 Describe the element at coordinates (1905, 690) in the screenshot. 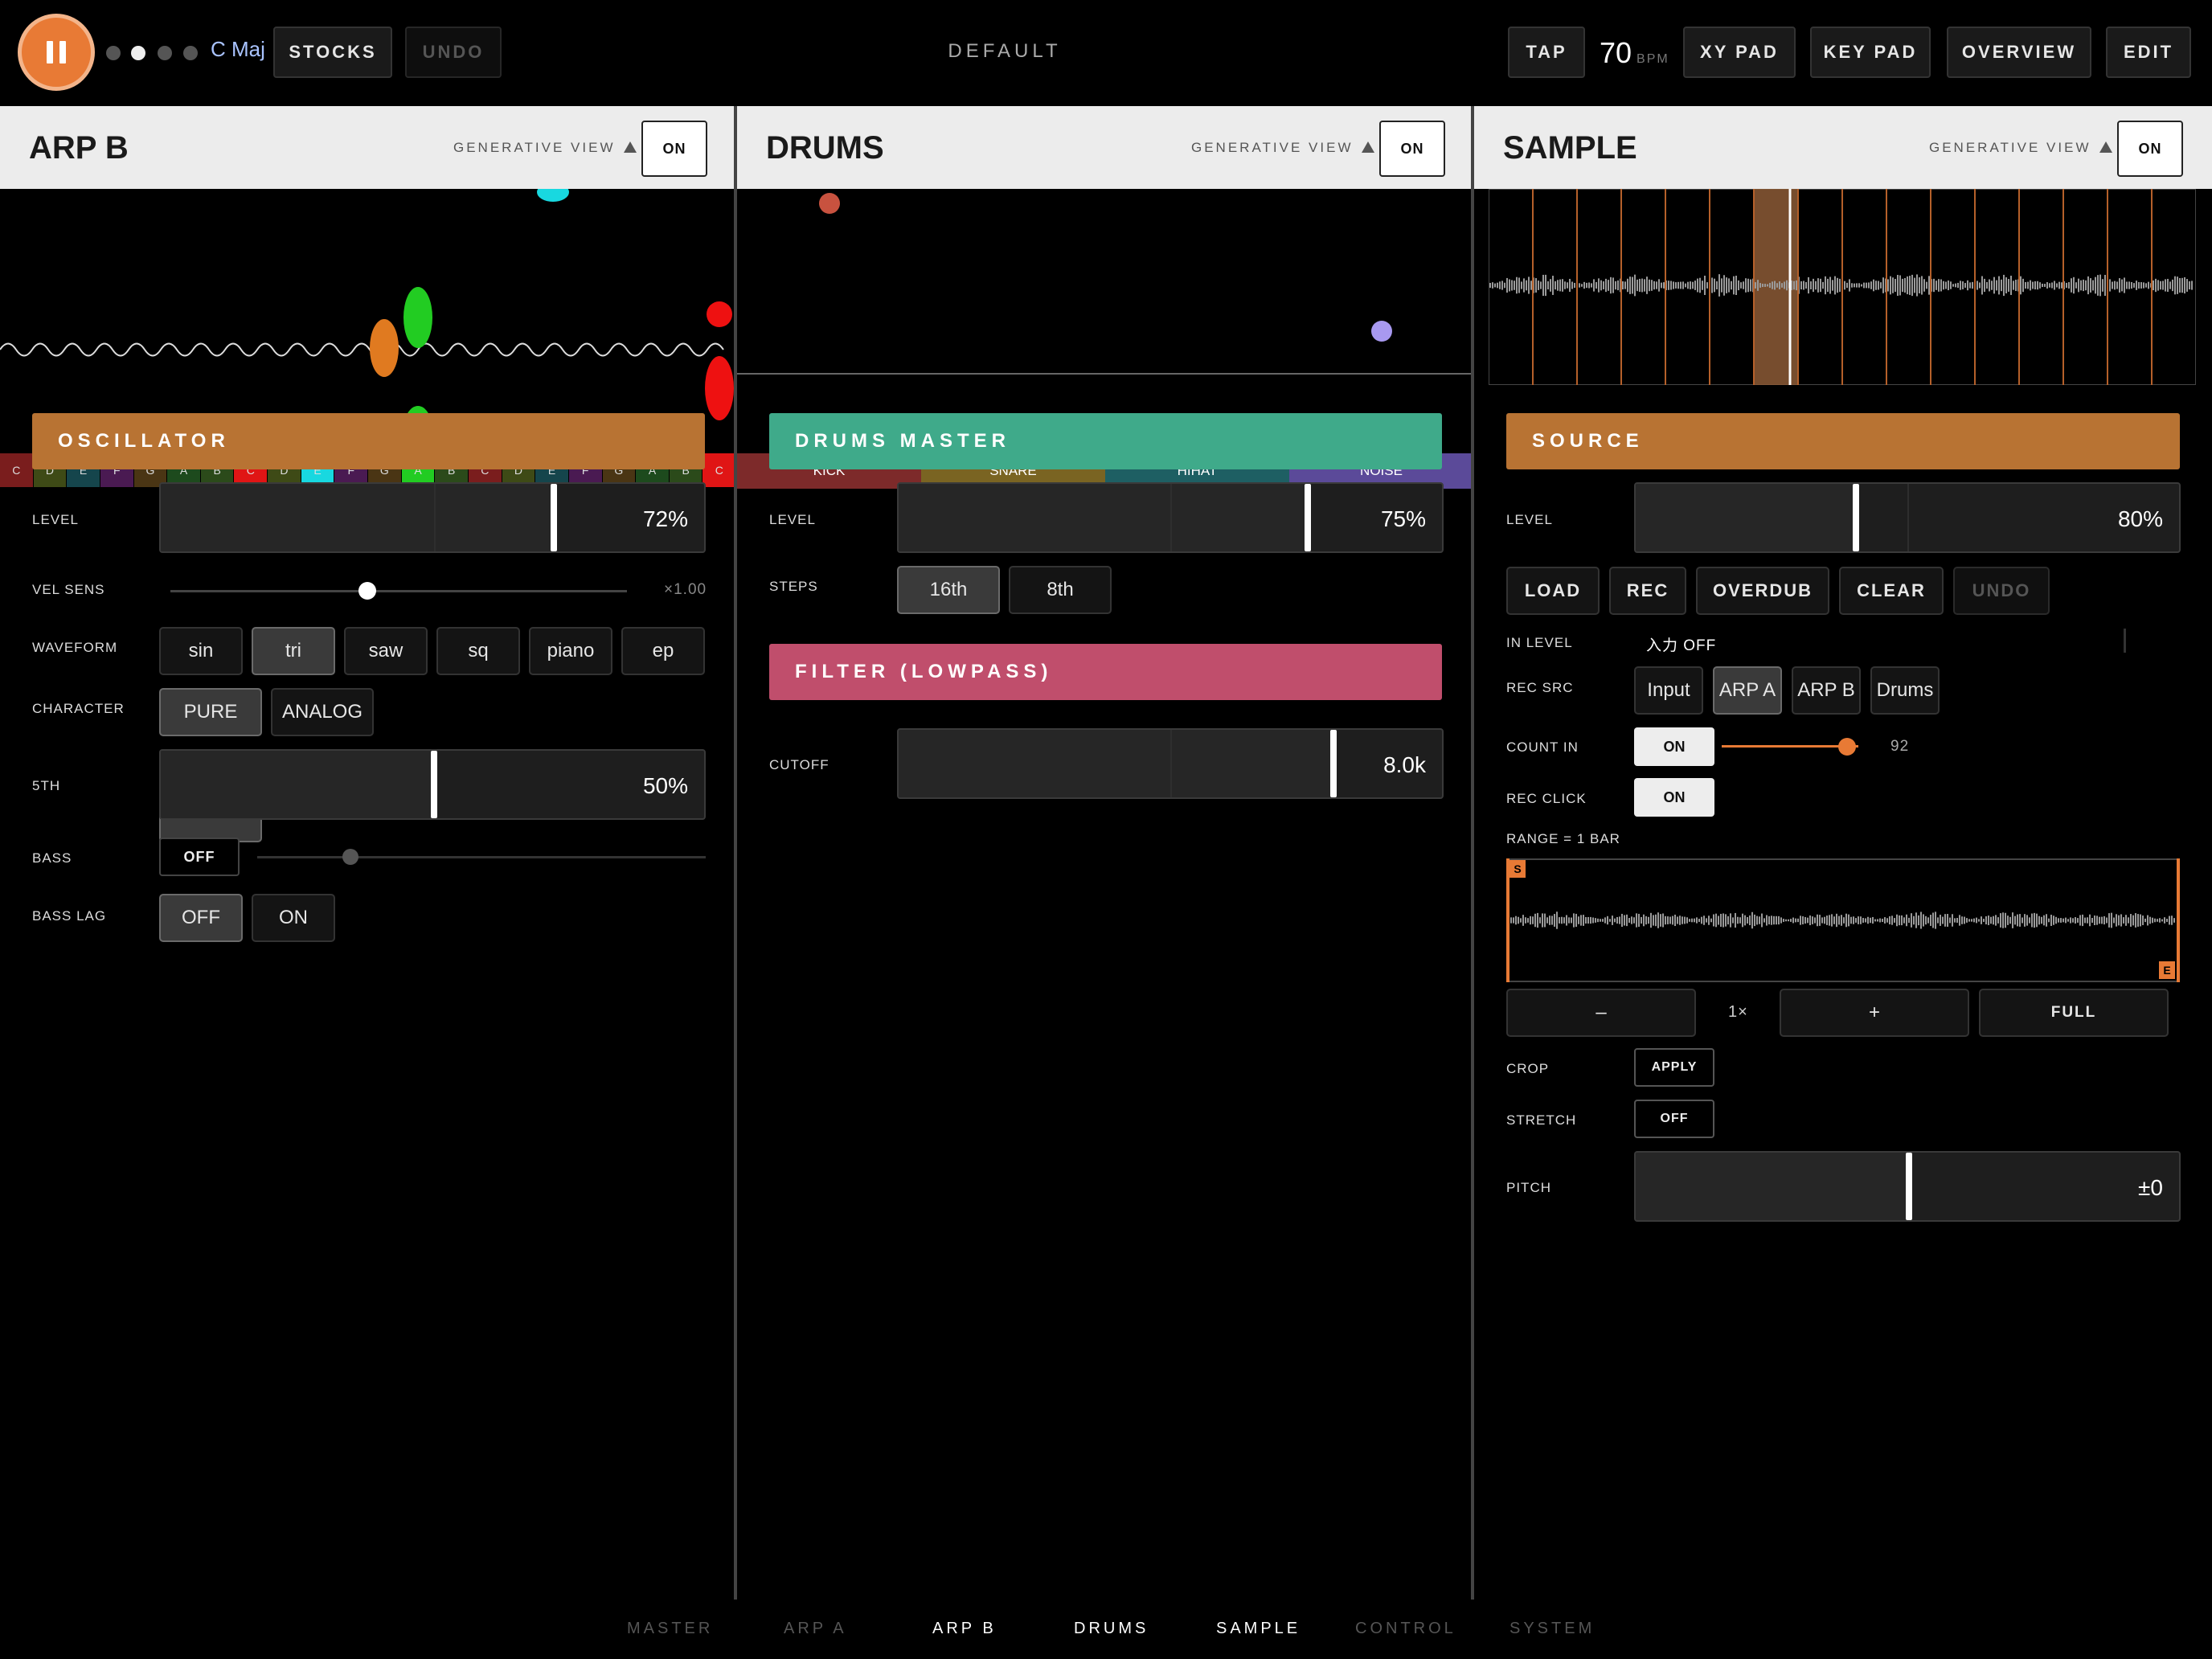

I see `rec-src-drums: Drums` at that location.